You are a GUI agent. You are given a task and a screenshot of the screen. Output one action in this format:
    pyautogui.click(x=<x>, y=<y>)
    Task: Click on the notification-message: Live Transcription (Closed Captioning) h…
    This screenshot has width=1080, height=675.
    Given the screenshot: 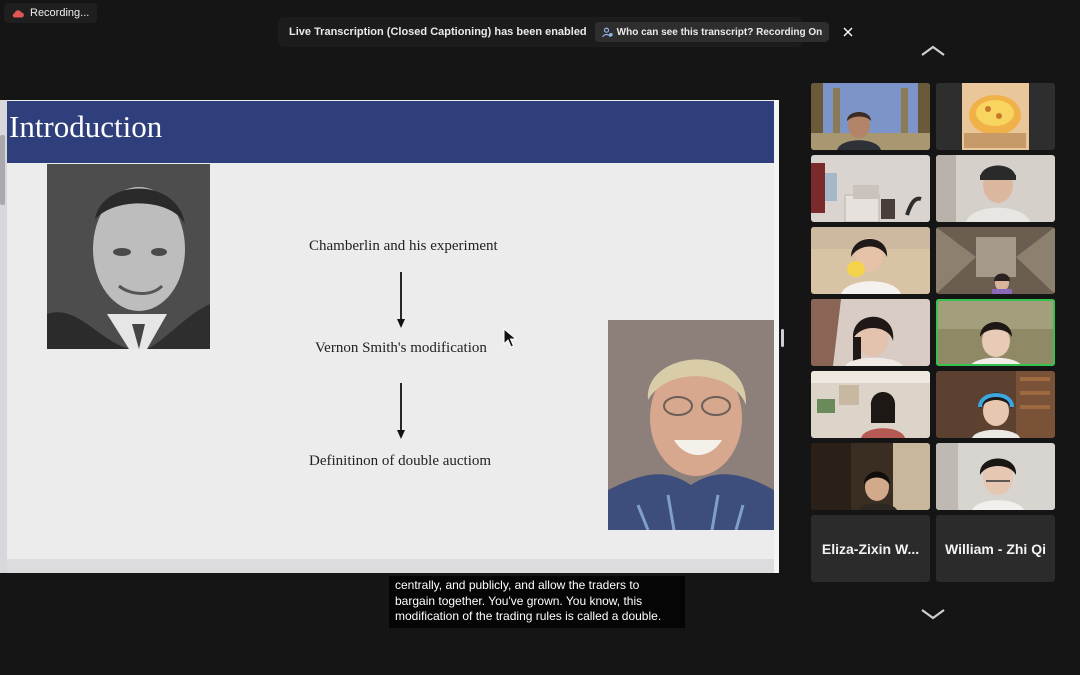 What is the action you would take?
    pyautogui.click(x=438, y=32)
    